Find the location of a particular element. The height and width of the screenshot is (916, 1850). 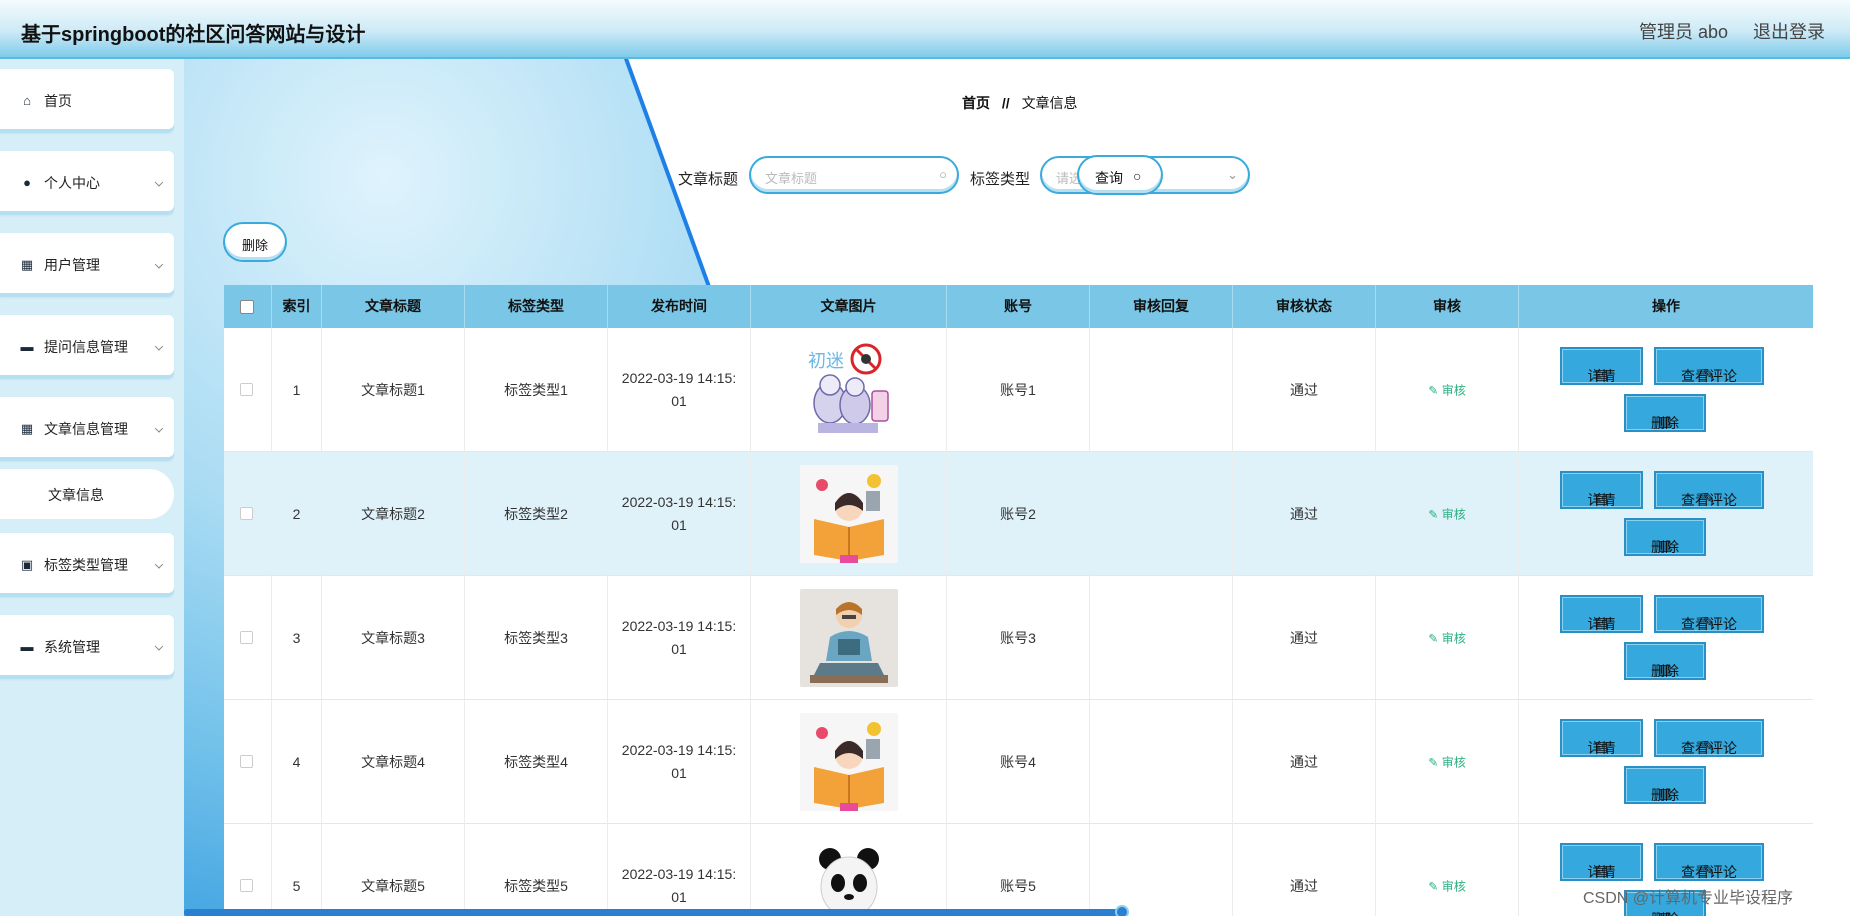

tag-cell: 标签类型2 is located at coordinates (536, 514).